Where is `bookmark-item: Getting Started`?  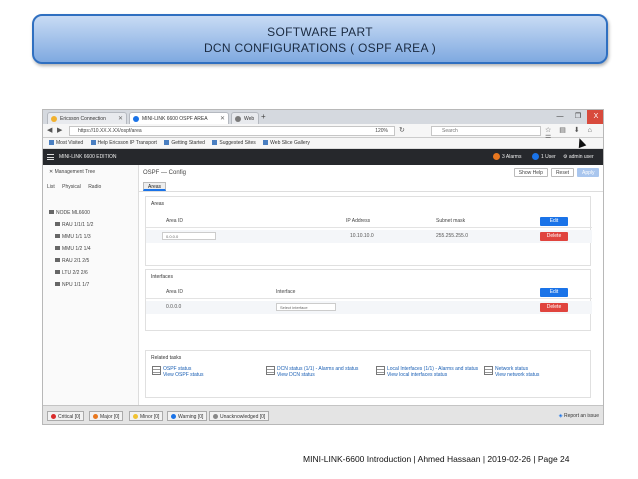 bookmark-item: Getting Started is located at coordinates (184, 143).